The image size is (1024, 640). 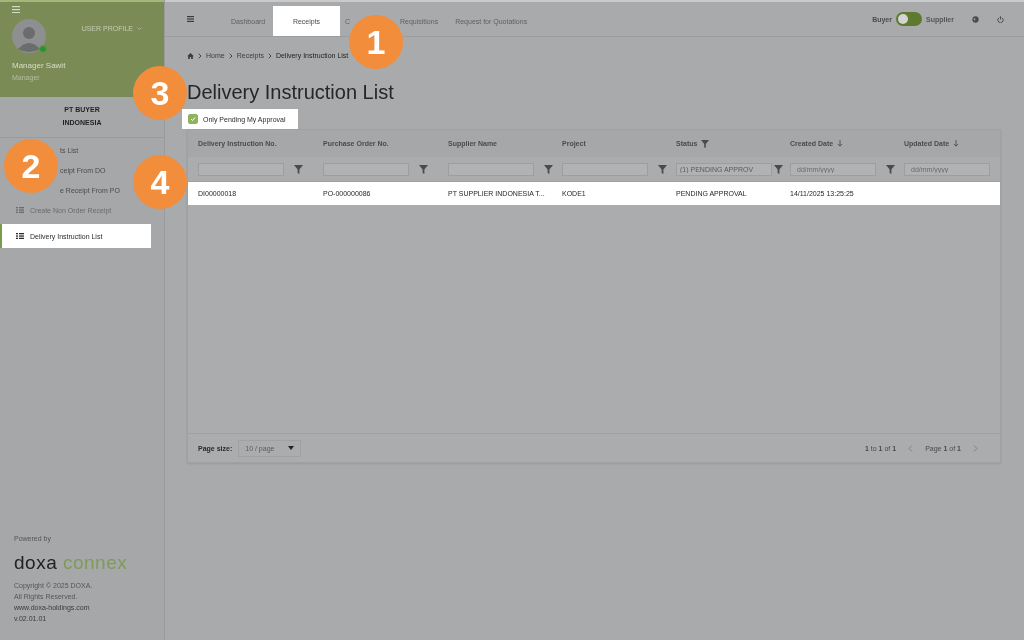 I want to click on user-name: Manager Sawit, so click(x=39, y=65).